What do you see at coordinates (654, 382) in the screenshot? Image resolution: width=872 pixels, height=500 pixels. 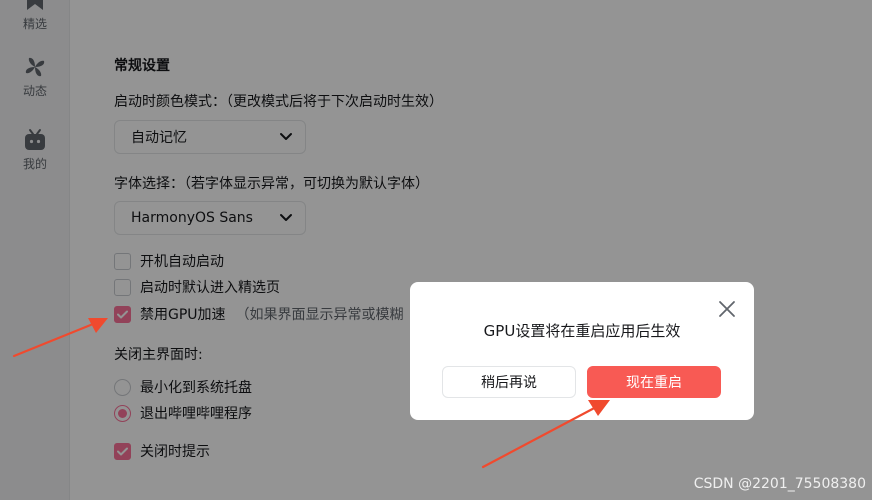 I see `restart-now-button: 现在重启` at bounding box center [654, 382].